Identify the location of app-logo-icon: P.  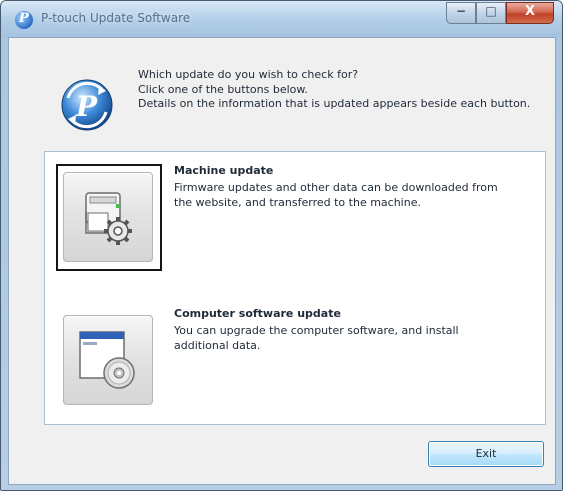
(24, 20).